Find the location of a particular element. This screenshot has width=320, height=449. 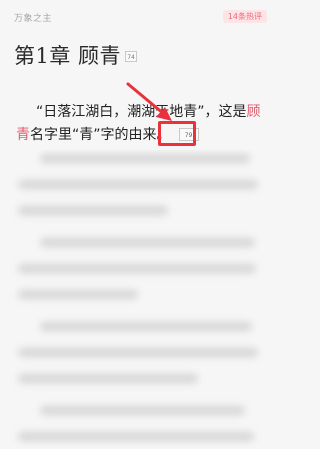

paragraph-line-2: 青名字里“青”字的由来。 79 is located at coordinates (142, 134).